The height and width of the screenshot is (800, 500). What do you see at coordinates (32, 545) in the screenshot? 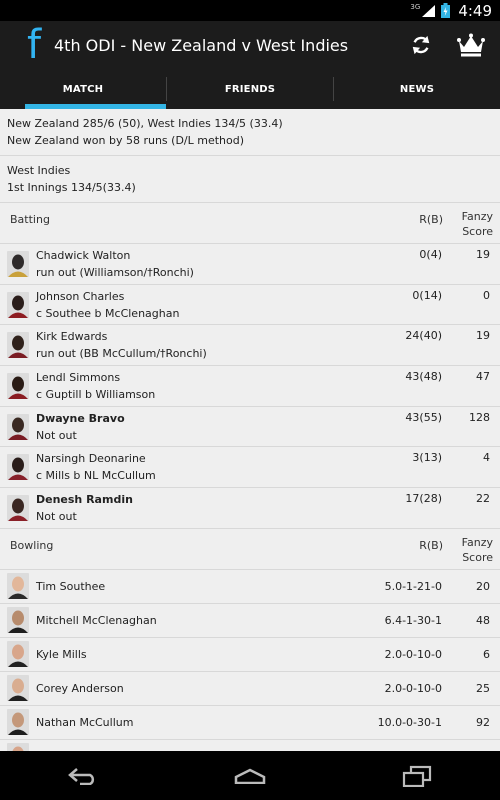
I see `bowling-title: Bowling` at bounding box center [32, 545].